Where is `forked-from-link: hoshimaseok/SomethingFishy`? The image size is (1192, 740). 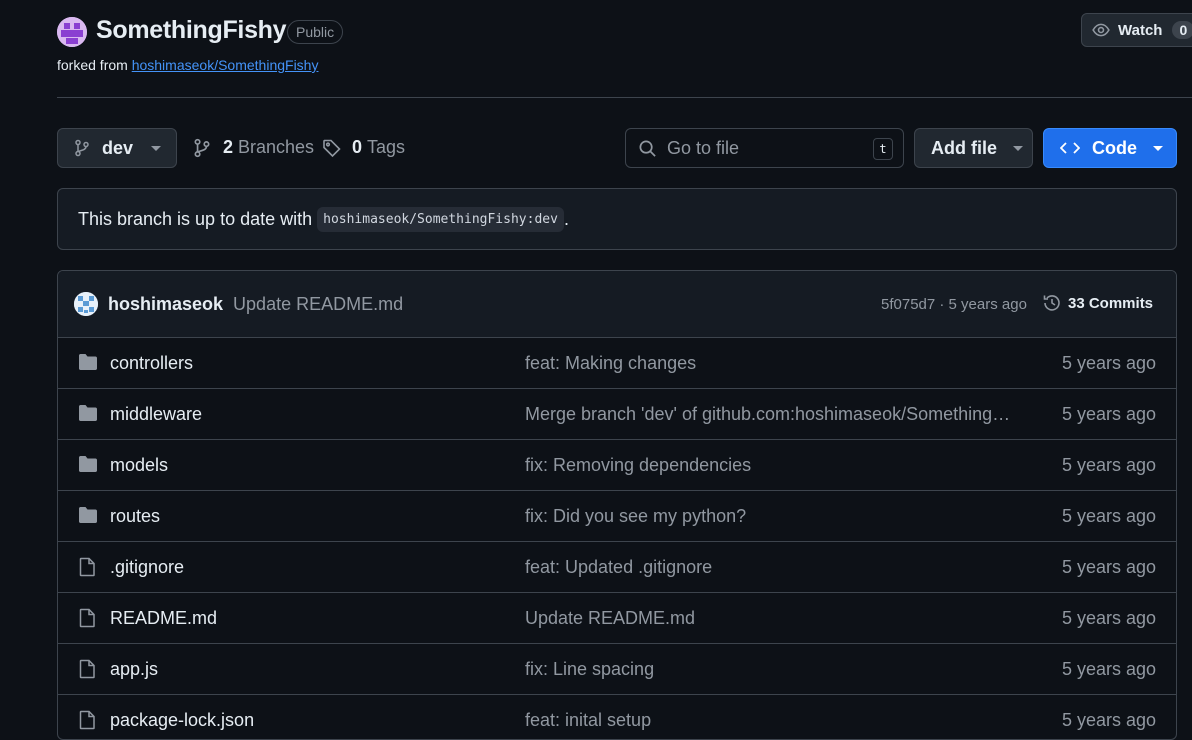 forked-from-link: hoshimaseok/SomethingFishy is located at coordinates (225, 65).